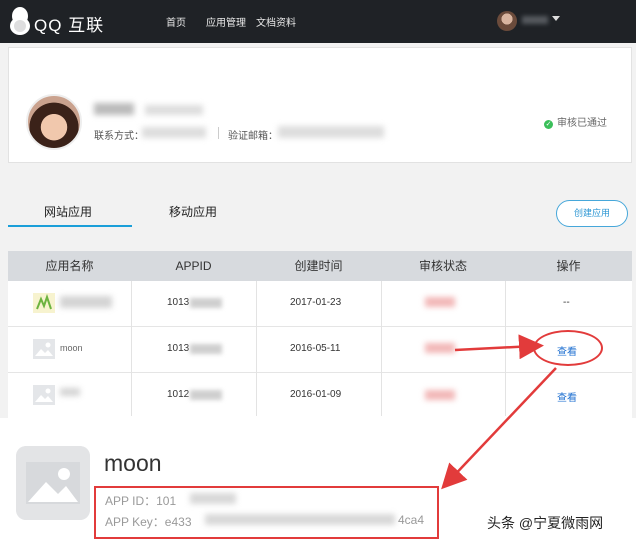 The height and width of the screenshot is (545, 636). Describe the element at coordinates (535, 20) in the screenshot. I see `username-redacted` at that location.